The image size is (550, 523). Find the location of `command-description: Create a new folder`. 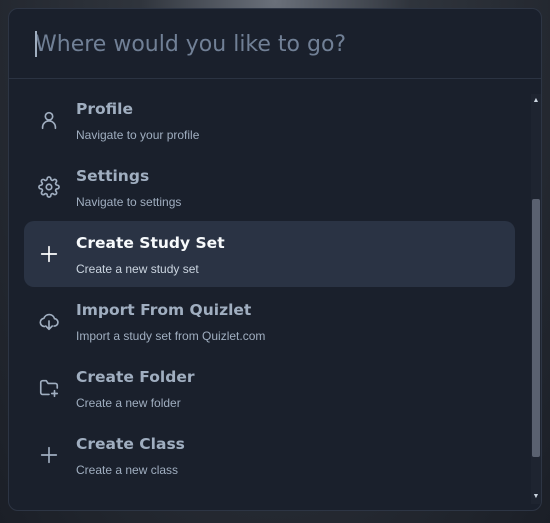

command-description: Create a new folder is located at coordinates (128, 403).